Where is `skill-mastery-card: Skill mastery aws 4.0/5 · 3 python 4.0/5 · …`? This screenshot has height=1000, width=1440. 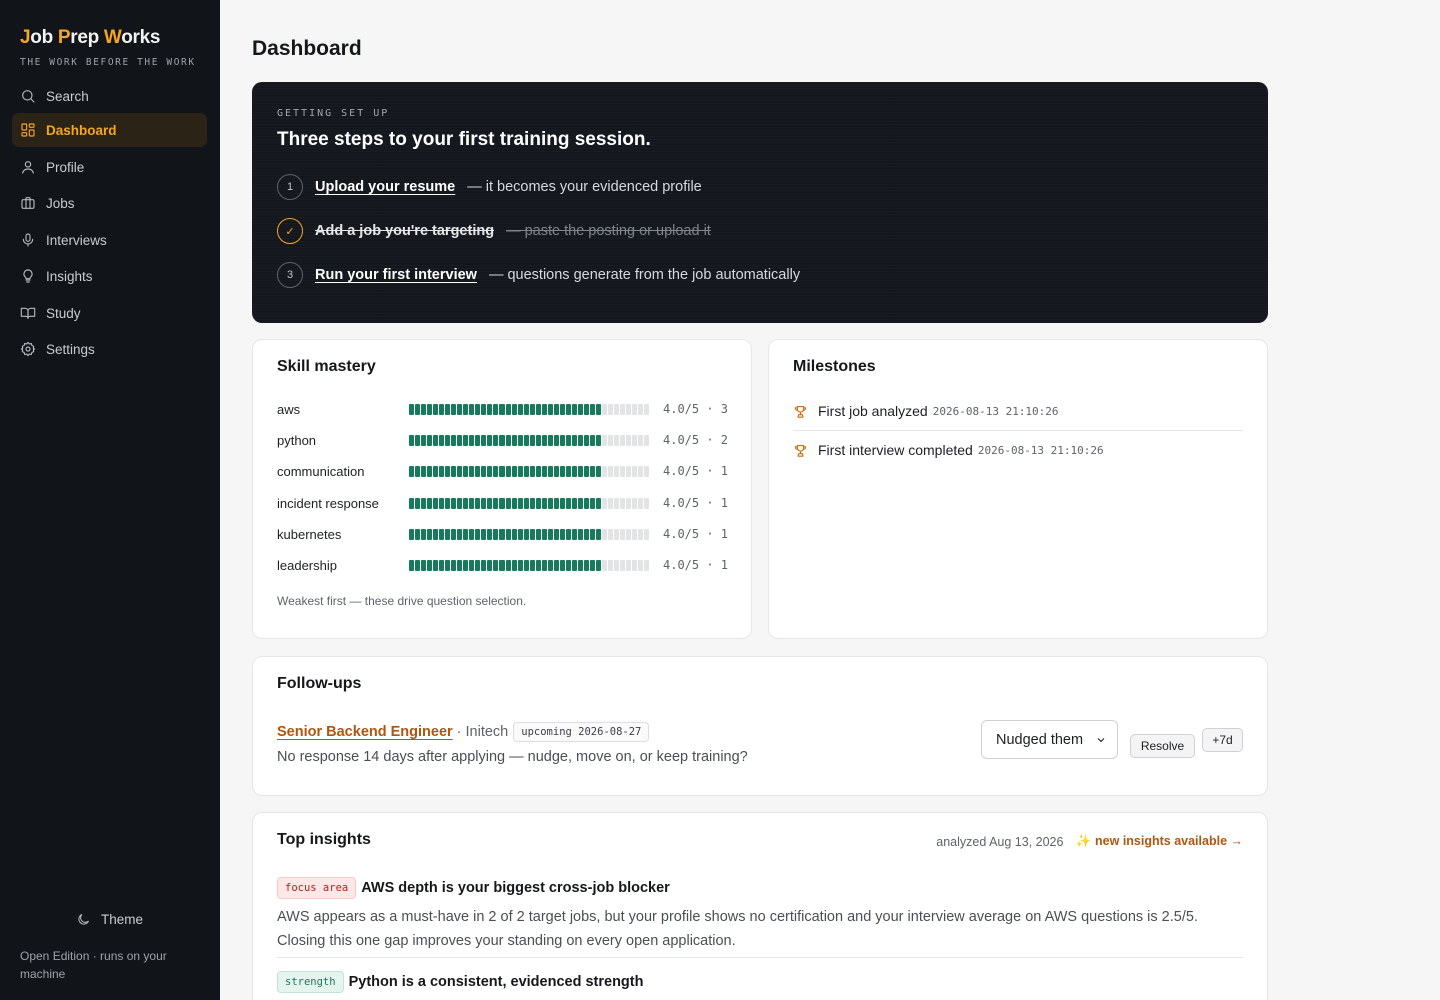
skill-mastery-card: Skill mastery aws 4.0/5 · 3 python 4.0/5 · … is located at coordinates (502, 489).